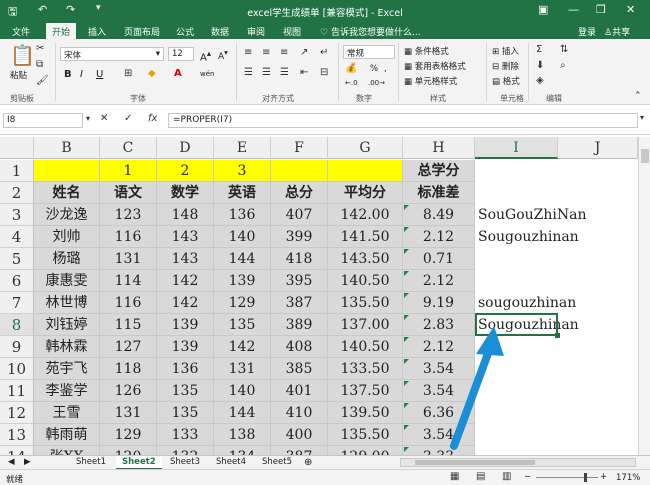  Describe the element at coordinates (527, 303) in the screenshot. I see `cell-i-r7: sougouzhinan` at that location.